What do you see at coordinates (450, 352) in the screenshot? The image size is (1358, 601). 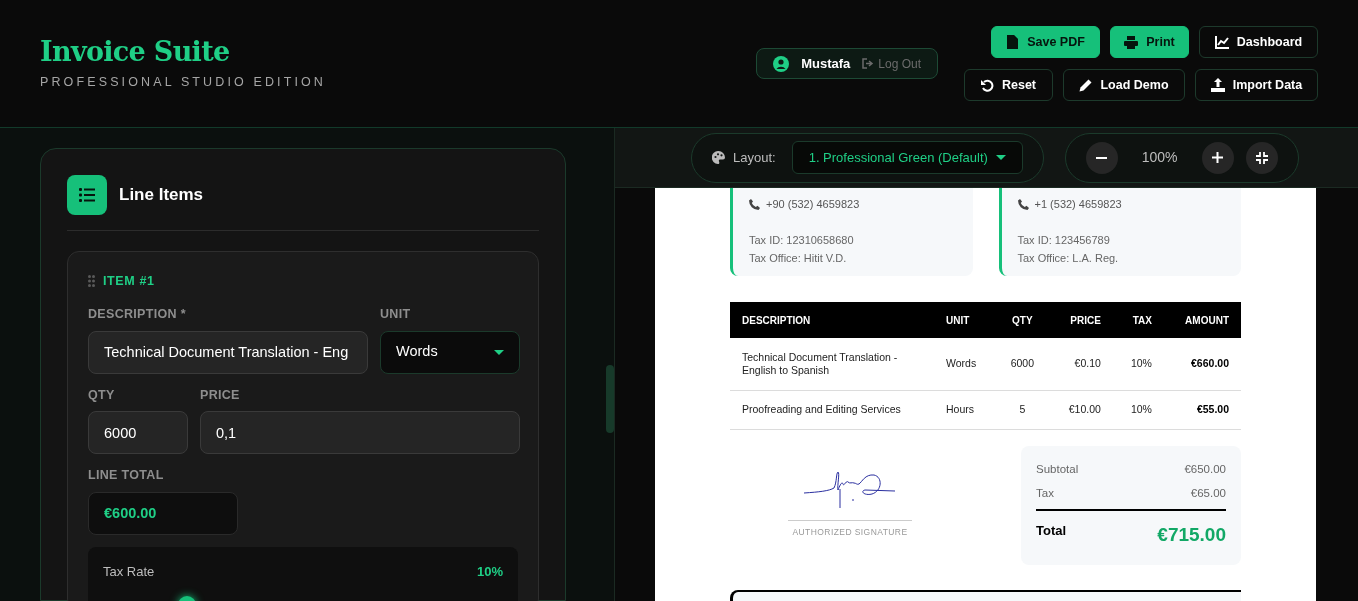 I see `unit-dropdown: Words` at bounding box center [450, 352].